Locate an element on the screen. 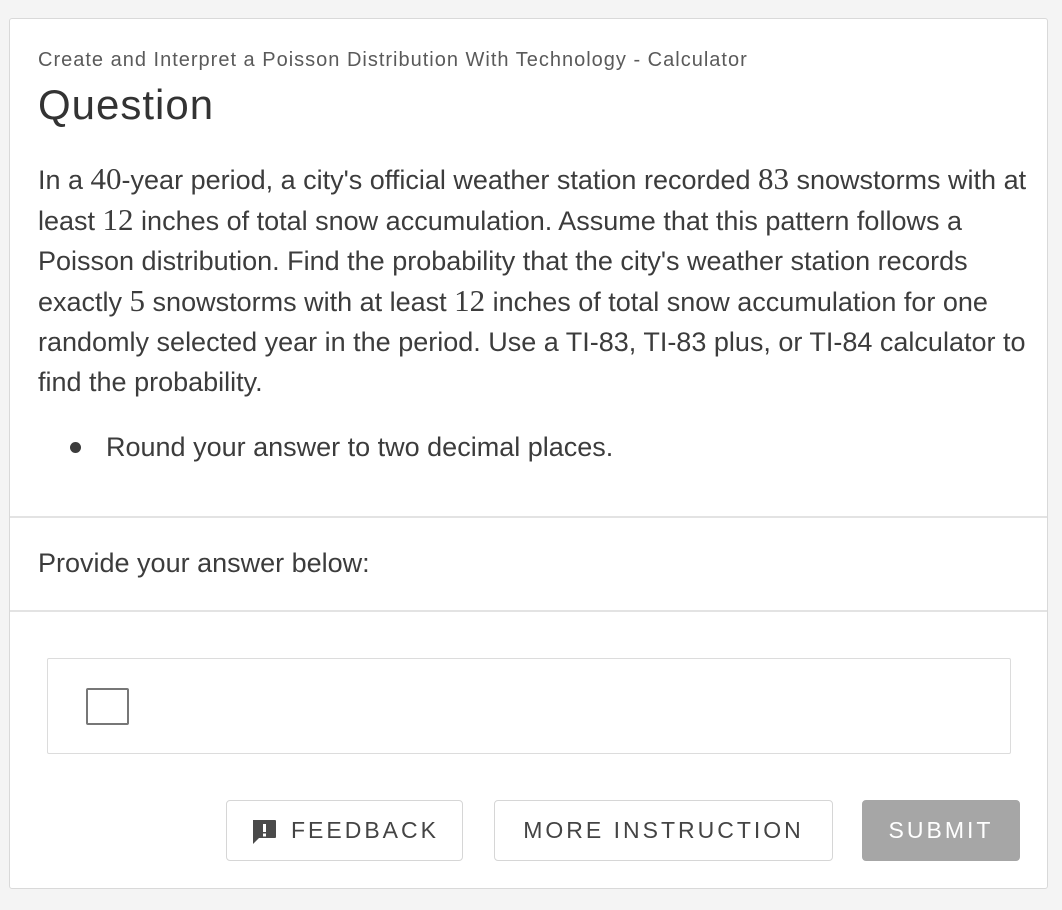 The height and width of the screenshot is (910, 1062). page-title: Question is located at coordinates (126, 104).